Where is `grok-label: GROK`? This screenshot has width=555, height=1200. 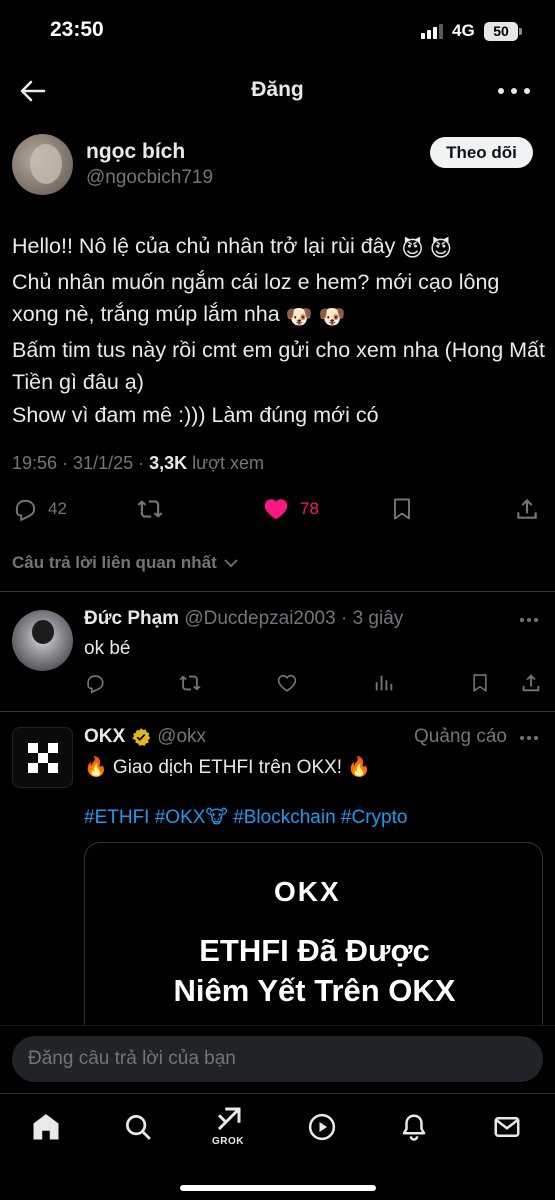 grok-label: GROK is located at coordinates (228, 1141).